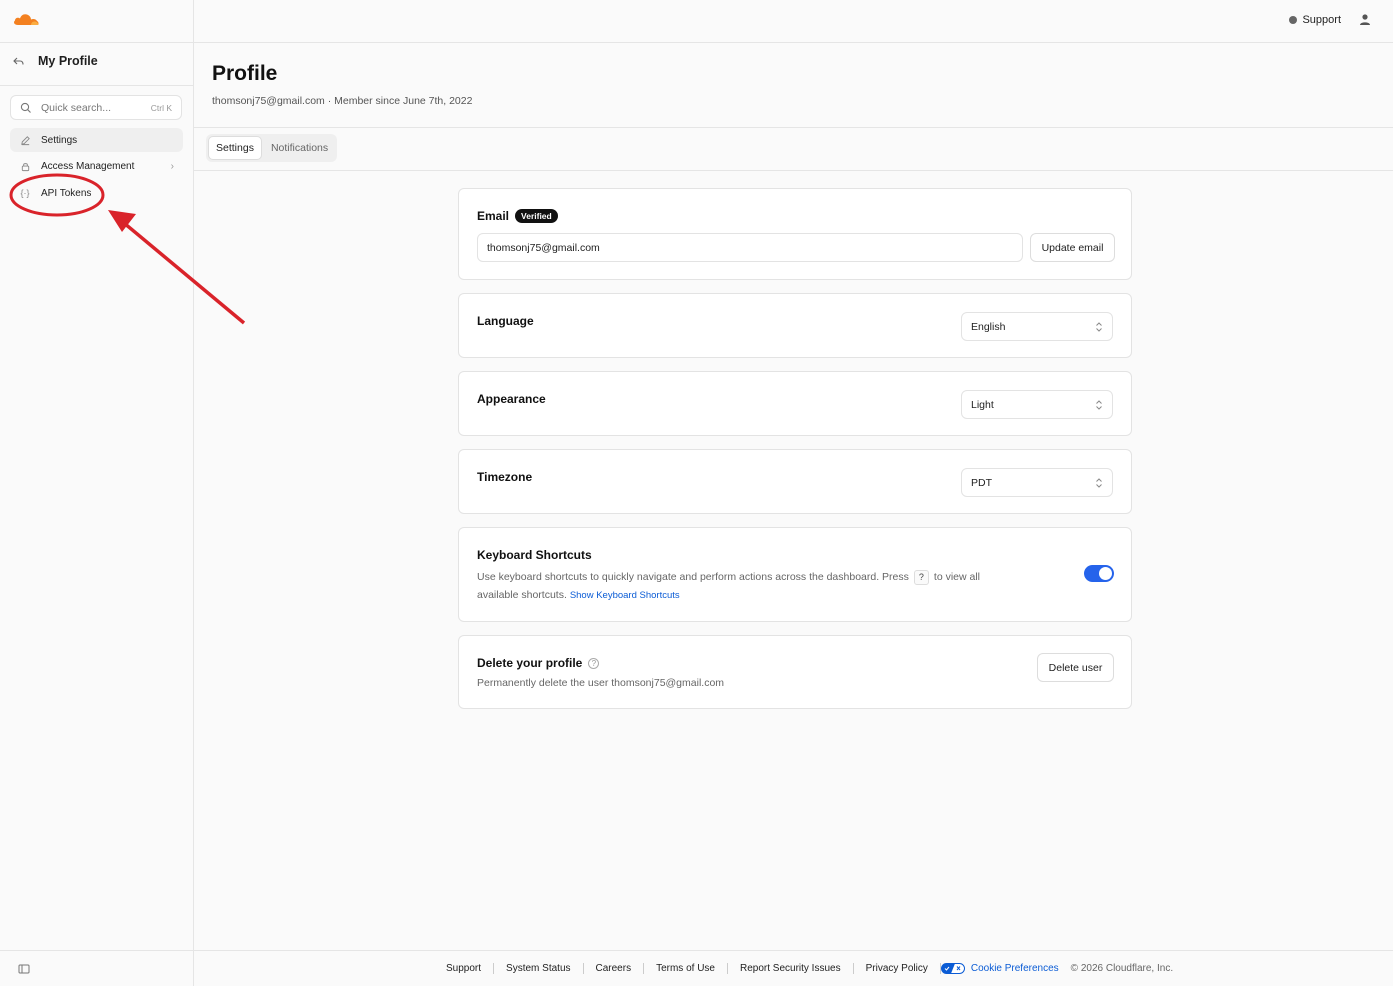 The height and width of the screenshot is (986, 1393). I want to click on timezone-title: Timezone, so click(505, 477).